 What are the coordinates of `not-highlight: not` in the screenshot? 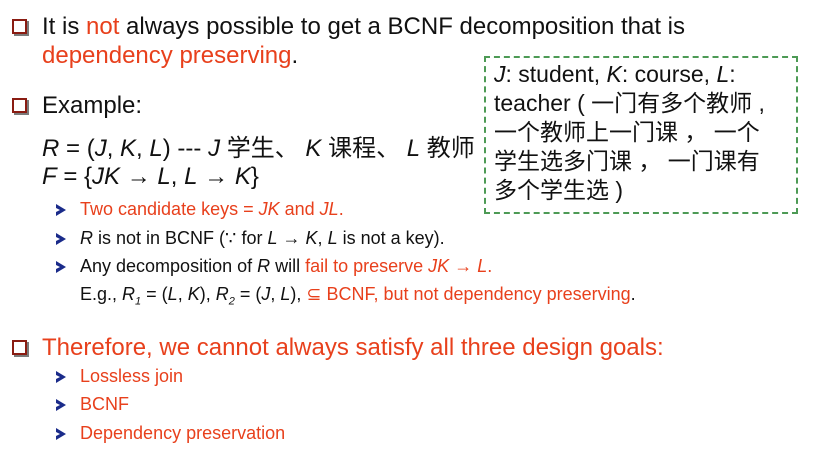 It's located at (103, 26).